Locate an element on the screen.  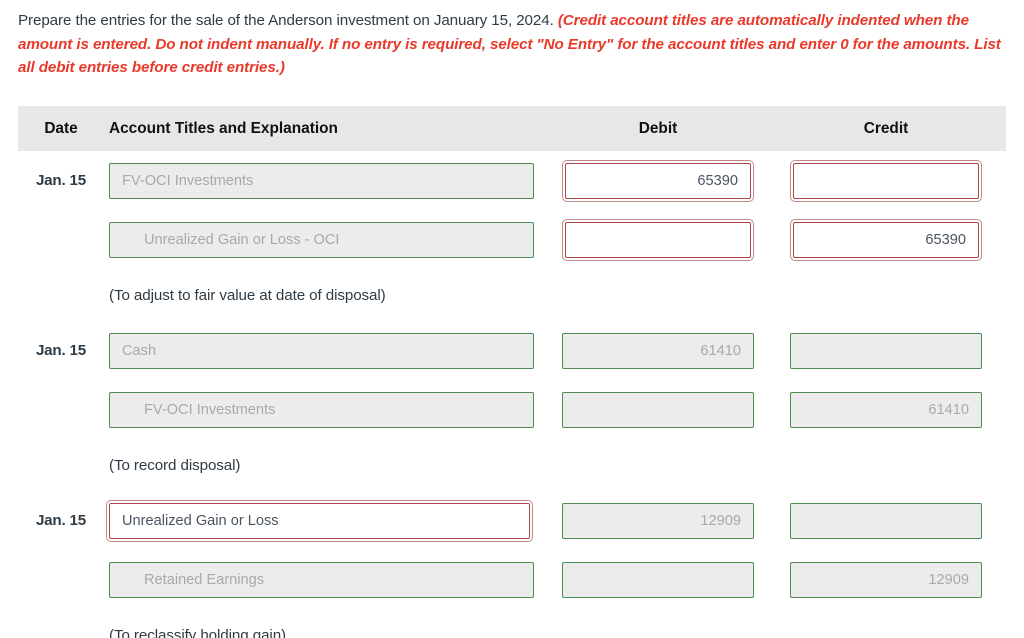
column-header-date: Date is located at coordinates (61, 128).